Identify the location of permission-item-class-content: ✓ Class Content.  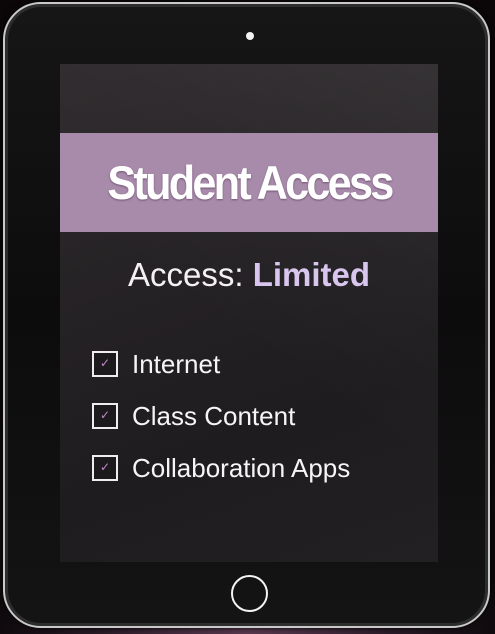
(257, 427).